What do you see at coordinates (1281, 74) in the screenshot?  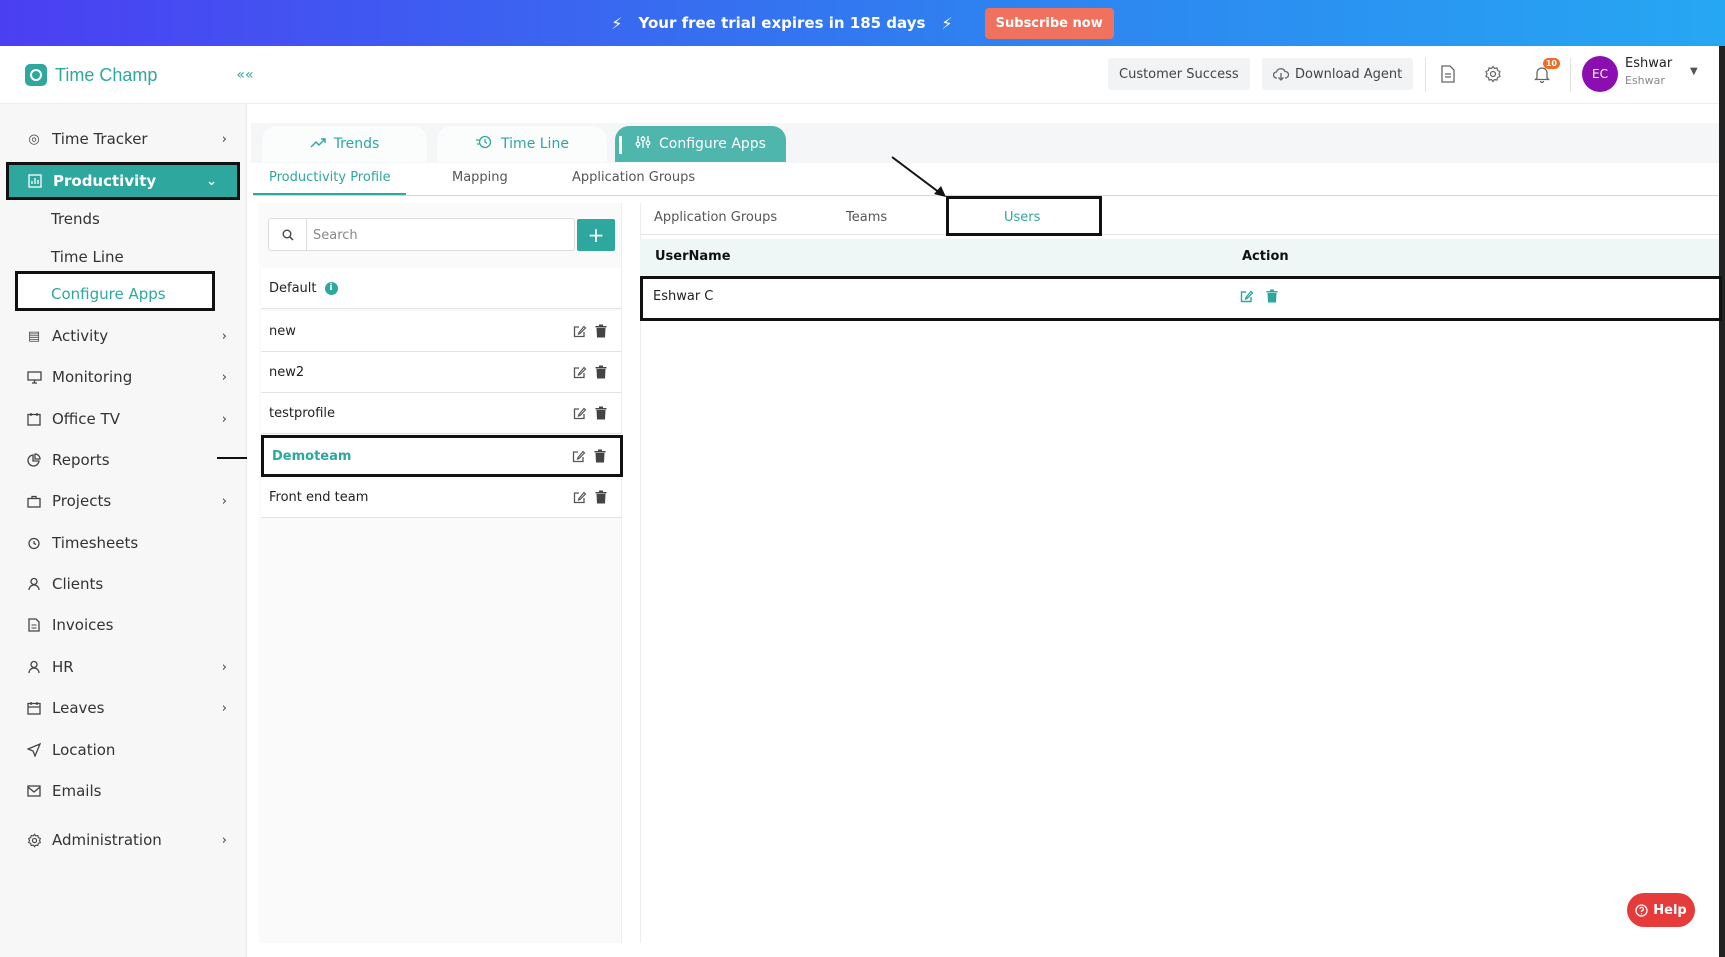 I see `cloud-download-icon` at bounding box center [1281, 74].